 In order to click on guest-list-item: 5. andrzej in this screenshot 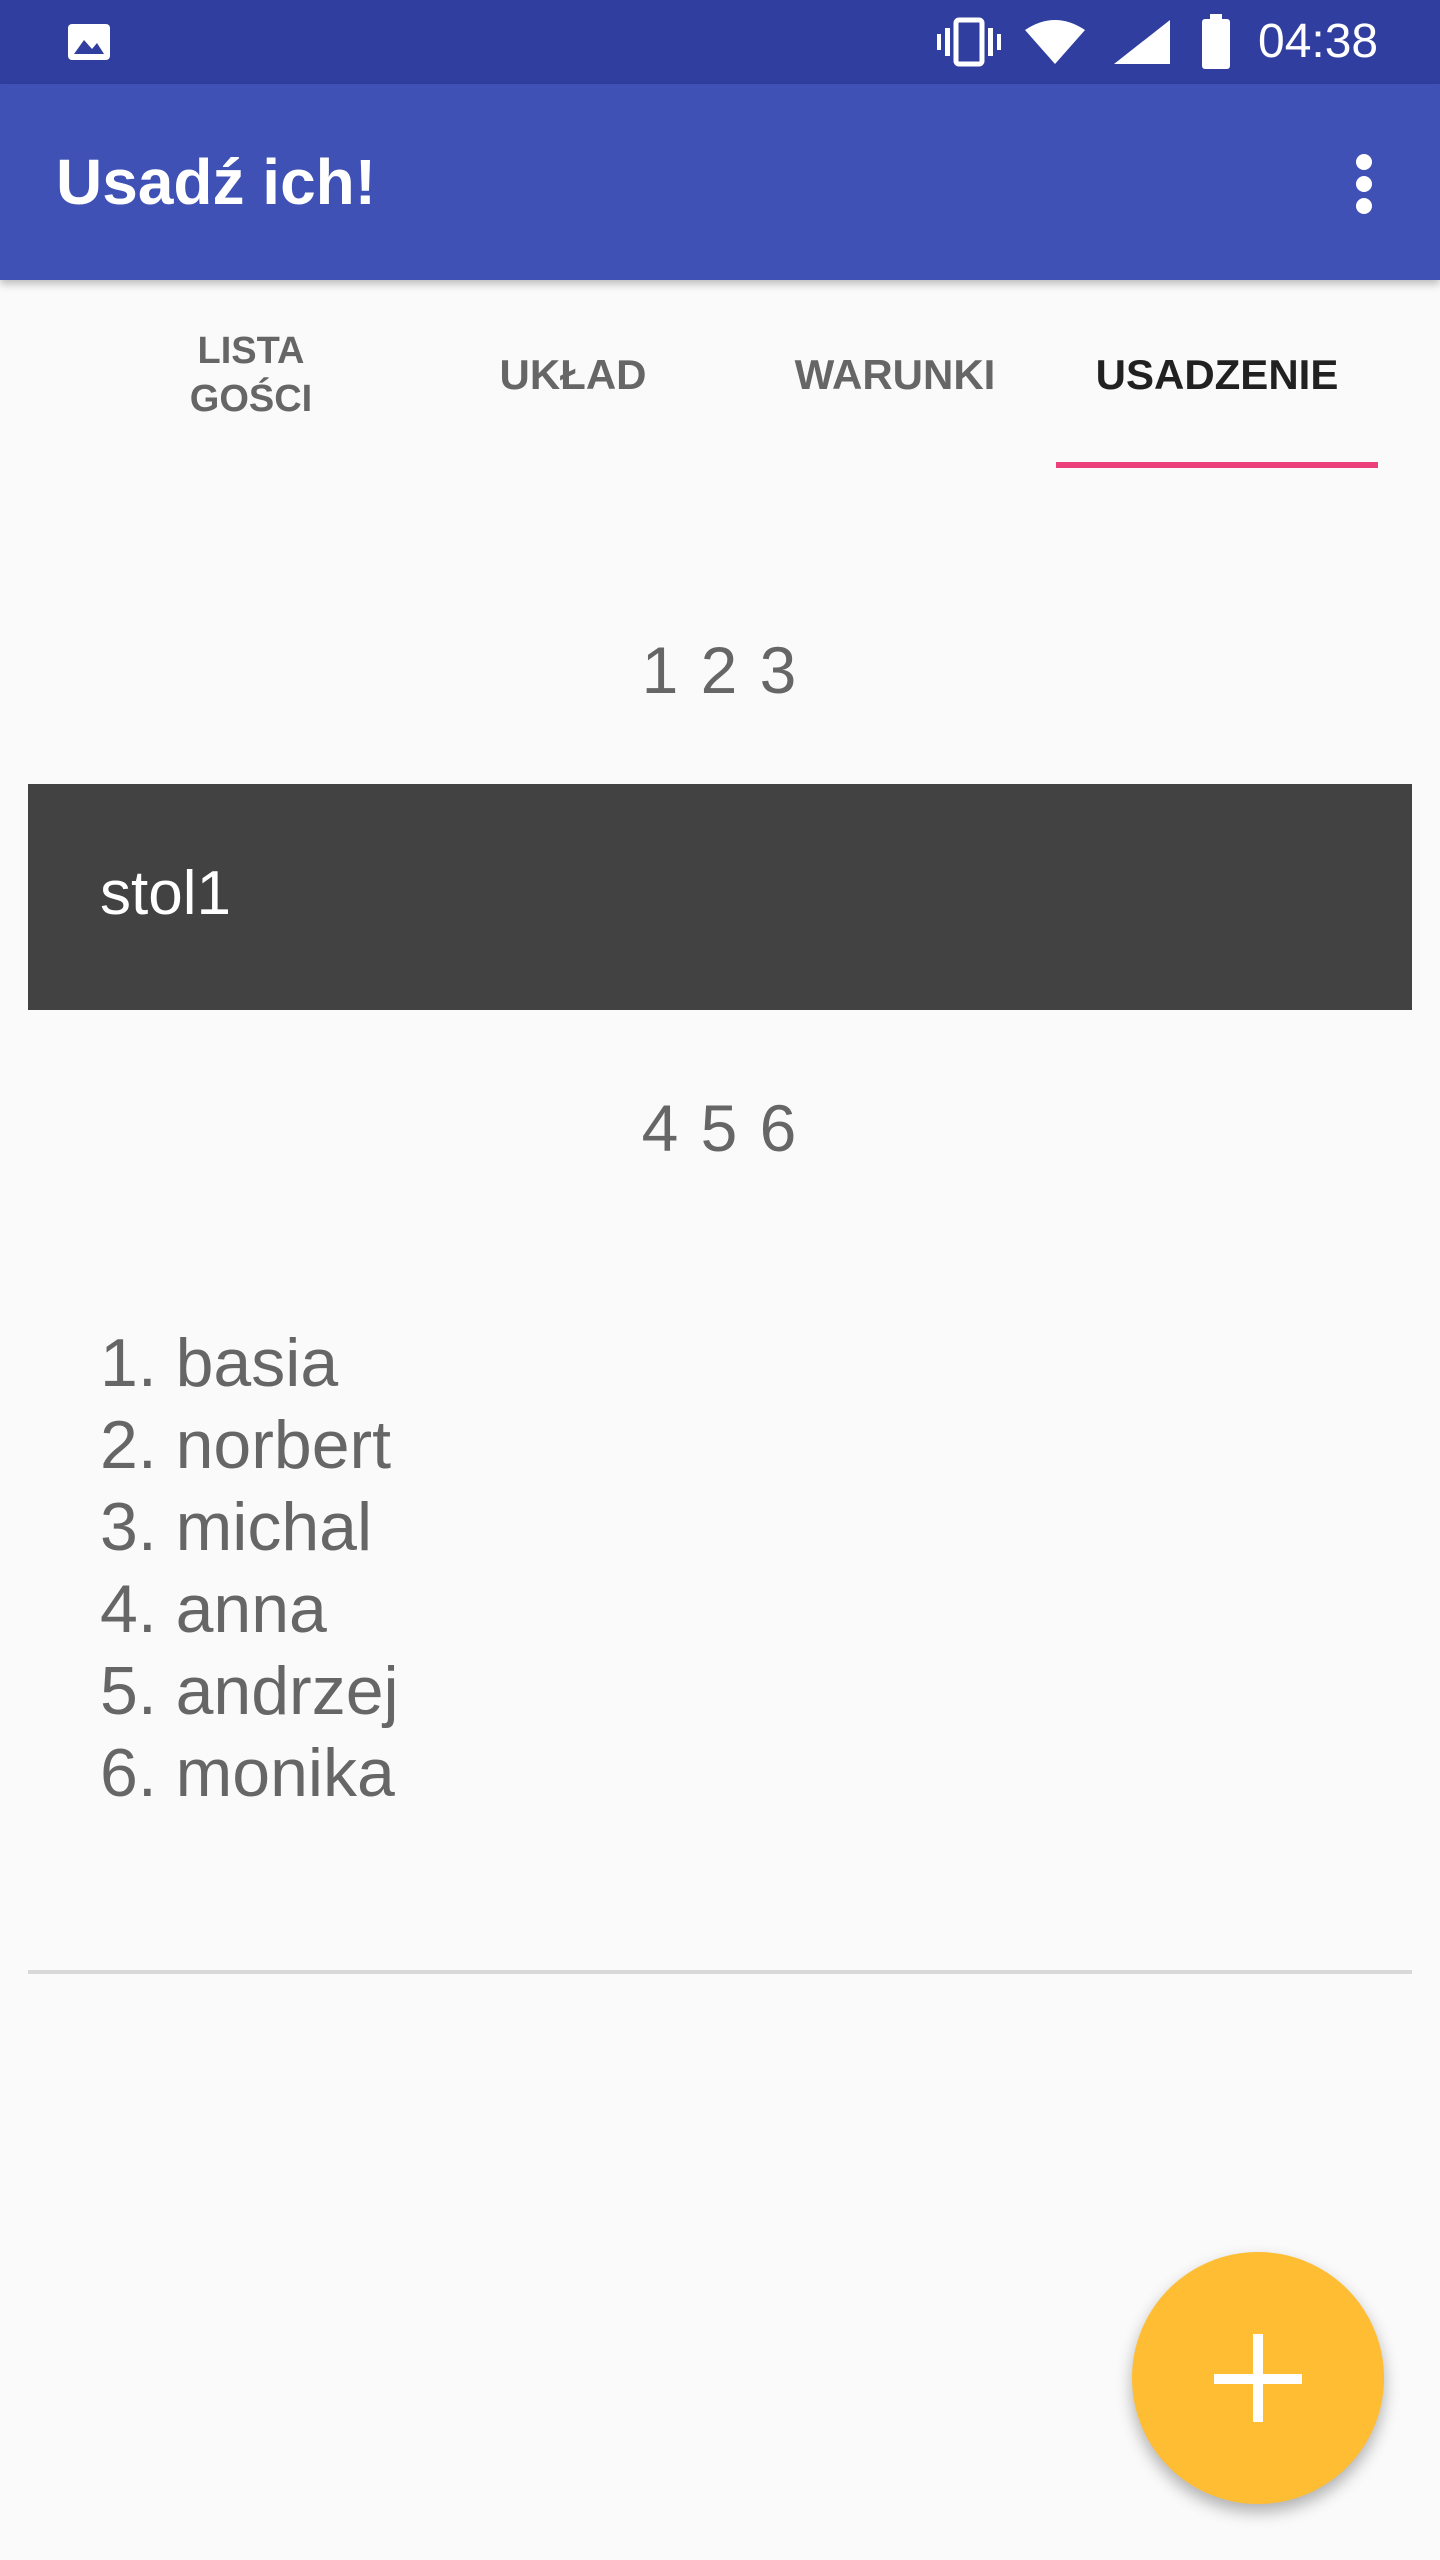, I will do `click(249, 1691)`.